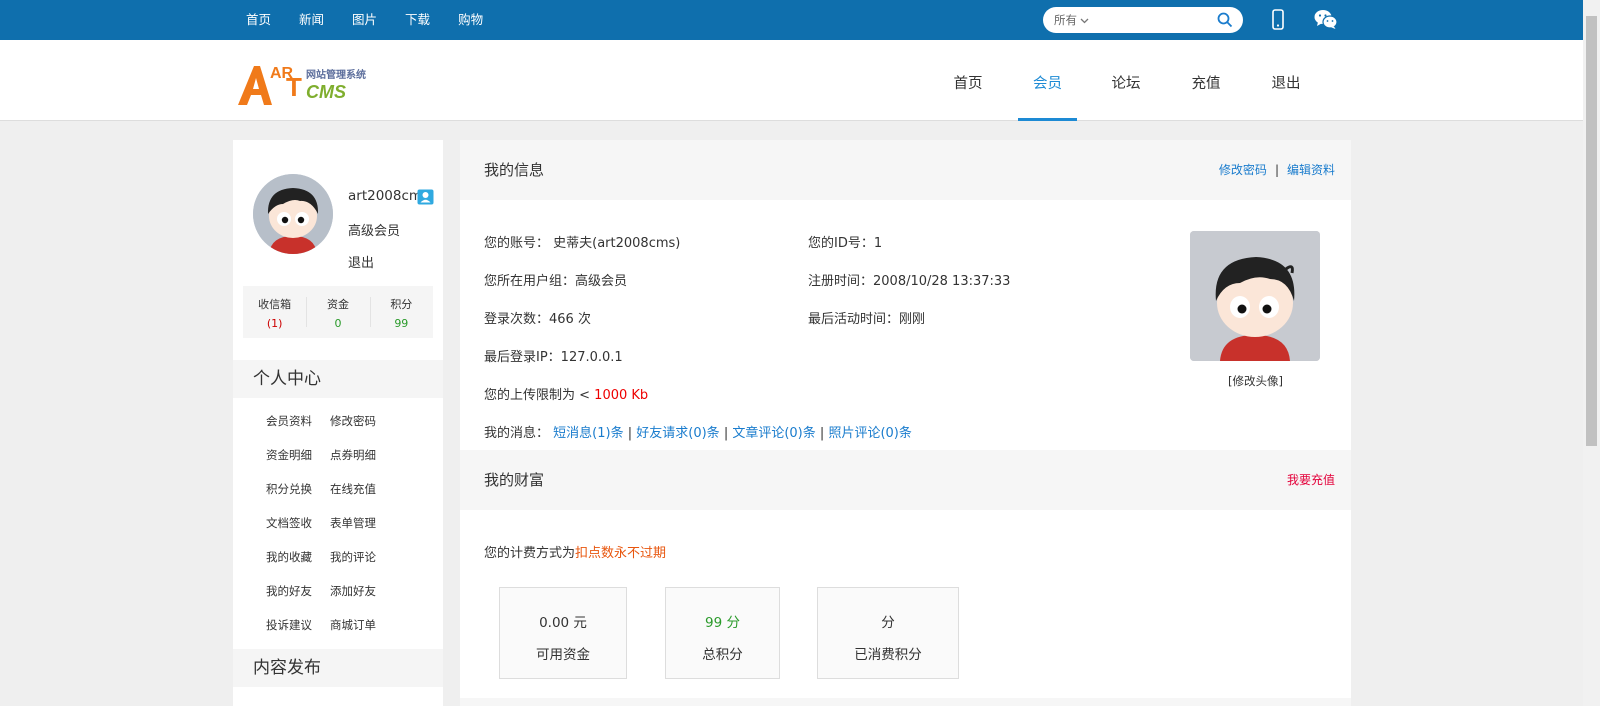  What do you see at coordinates (1126, 80) in the screenshot?
I see `mainnav-forum: 论坛` at bounding box center [1126, 80].